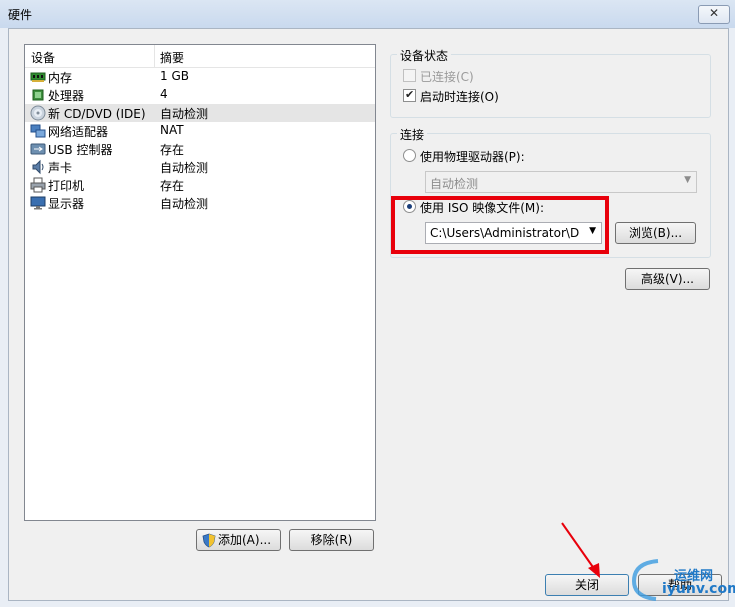 The image size is (735, 607). I want to click on device-row: 网络适配器 NAT, so click(200, 131).